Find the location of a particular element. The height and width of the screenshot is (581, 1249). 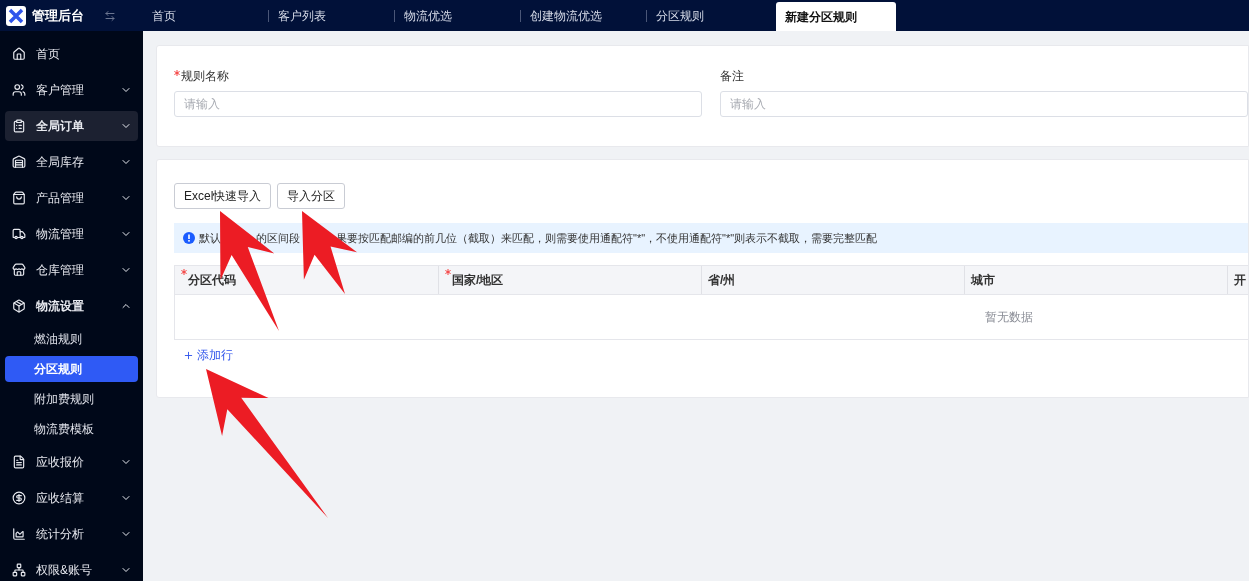

logo-icon is located at coordinates (16, 15).